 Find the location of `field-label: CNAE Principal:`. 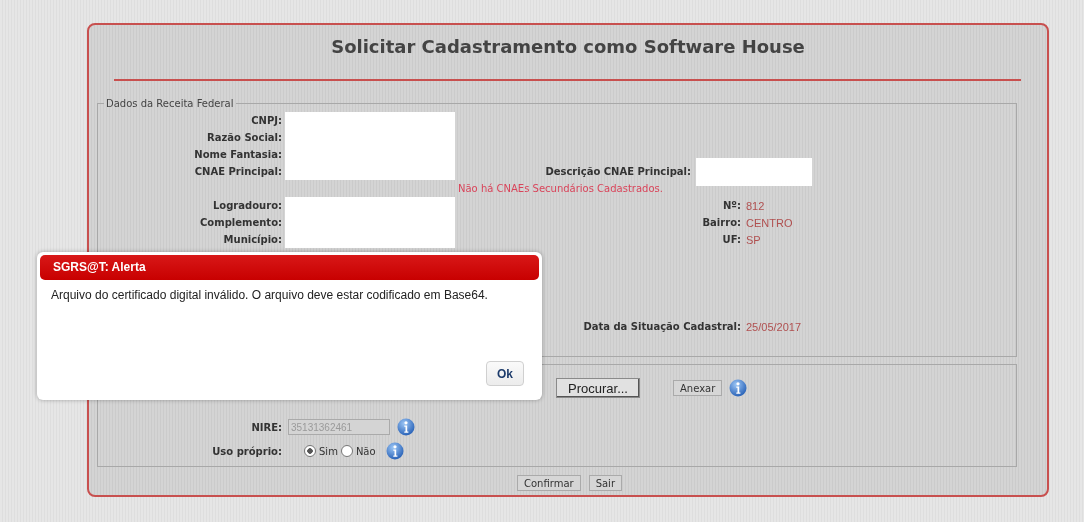

field-label: CNAE Principal: is located at coordinates (237, 171).